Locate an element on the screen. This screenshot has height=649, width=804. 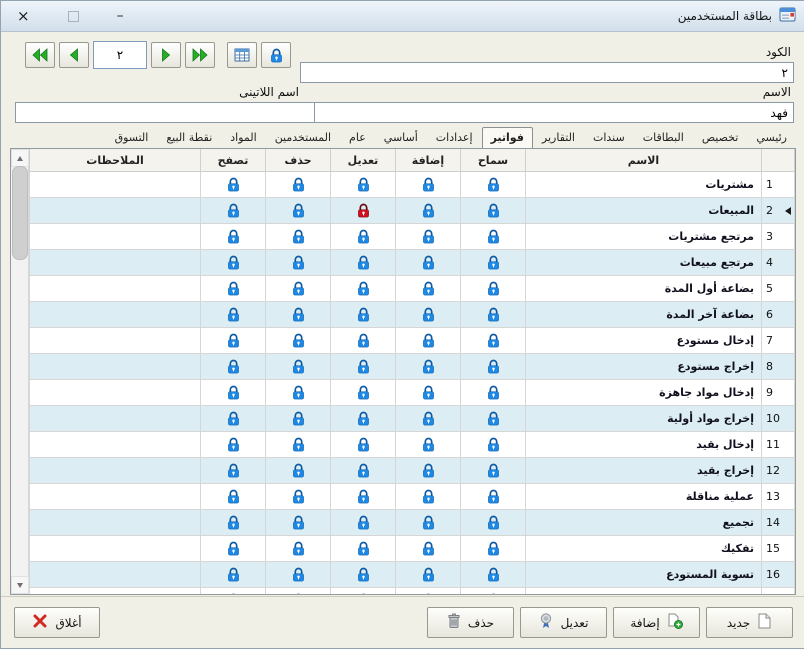
last-record-button is located at coordinates (200, 55).